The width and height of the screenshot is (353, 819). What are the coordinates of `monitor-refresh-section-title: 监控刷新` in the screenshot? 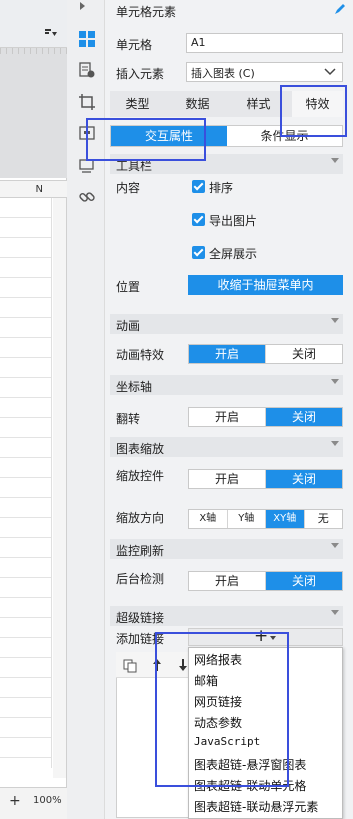 It's located at (140, 551).